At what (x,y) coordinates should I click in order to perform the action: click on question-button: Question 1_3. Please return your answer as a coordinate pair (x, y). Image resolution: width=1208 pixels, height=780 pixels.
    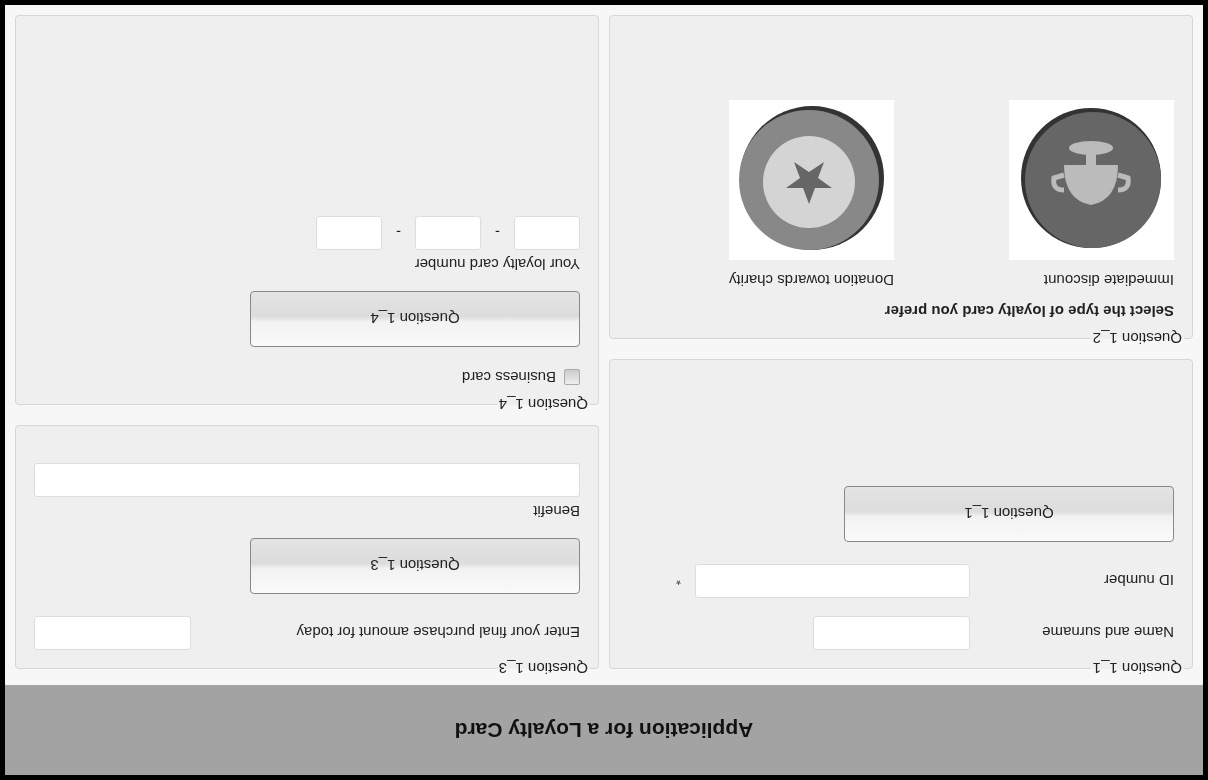
    Looking at the image, I should click on (415, 566).